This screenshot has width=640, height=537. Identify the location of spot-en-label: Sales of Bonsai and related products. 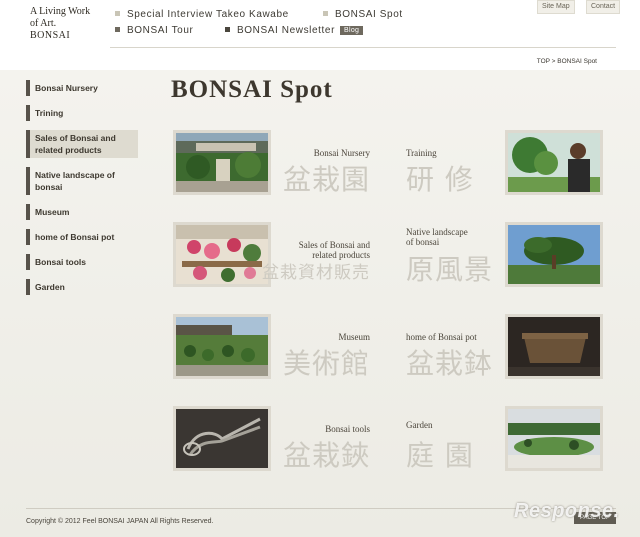
(334, 250).